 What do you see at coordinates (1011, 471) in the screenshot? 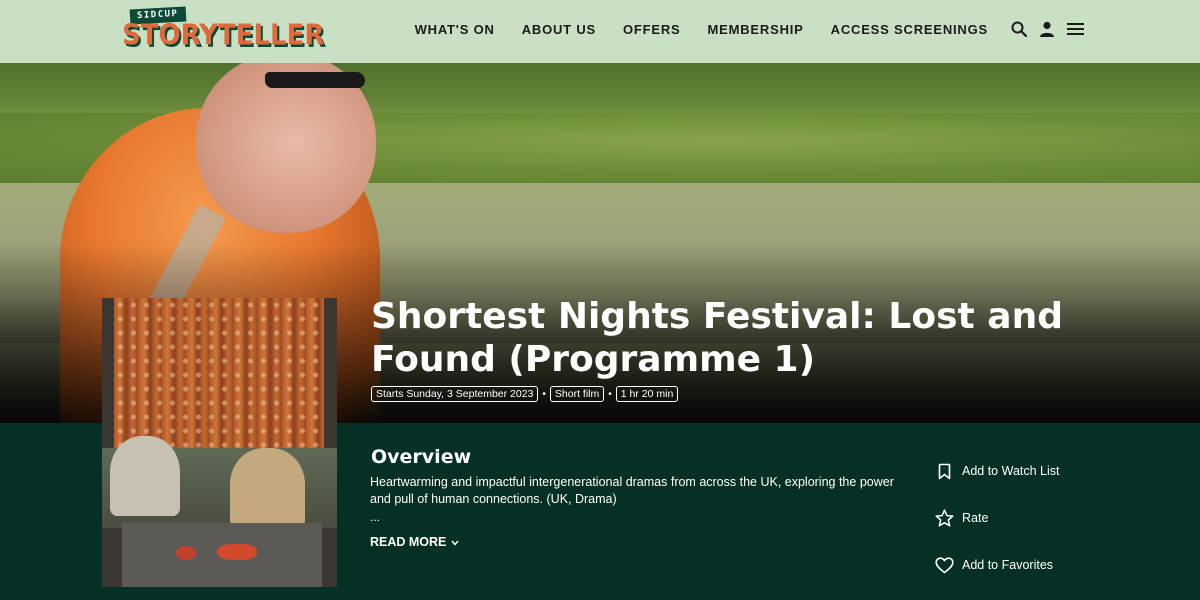
I see `add-to-watch-list-label: Add to Watch List` at bounding box center [1011, 471].